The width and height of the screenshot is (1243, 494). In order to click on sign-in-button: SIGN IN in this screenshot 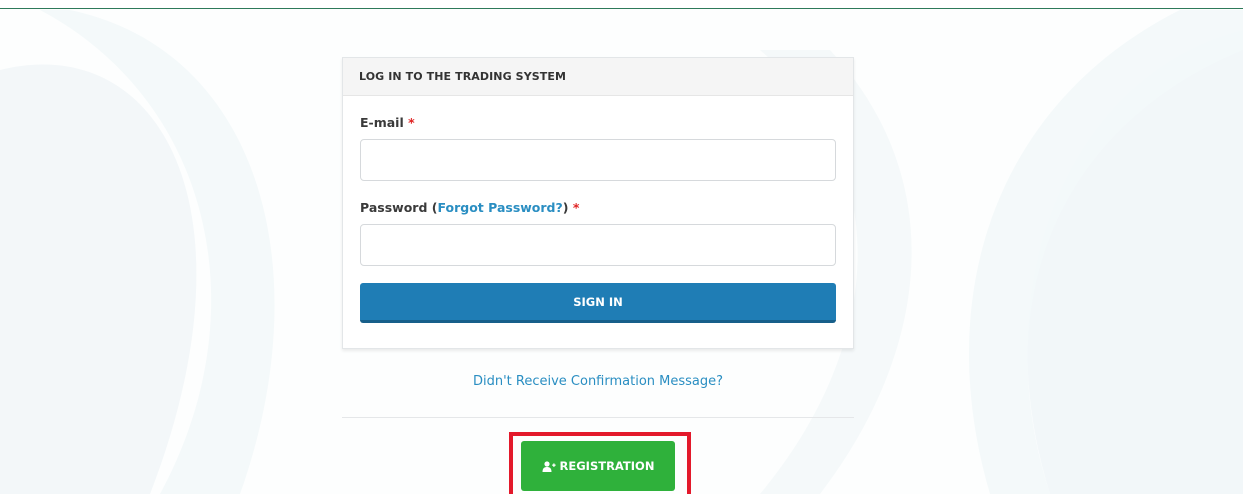, I will do `click(598, 303)`.